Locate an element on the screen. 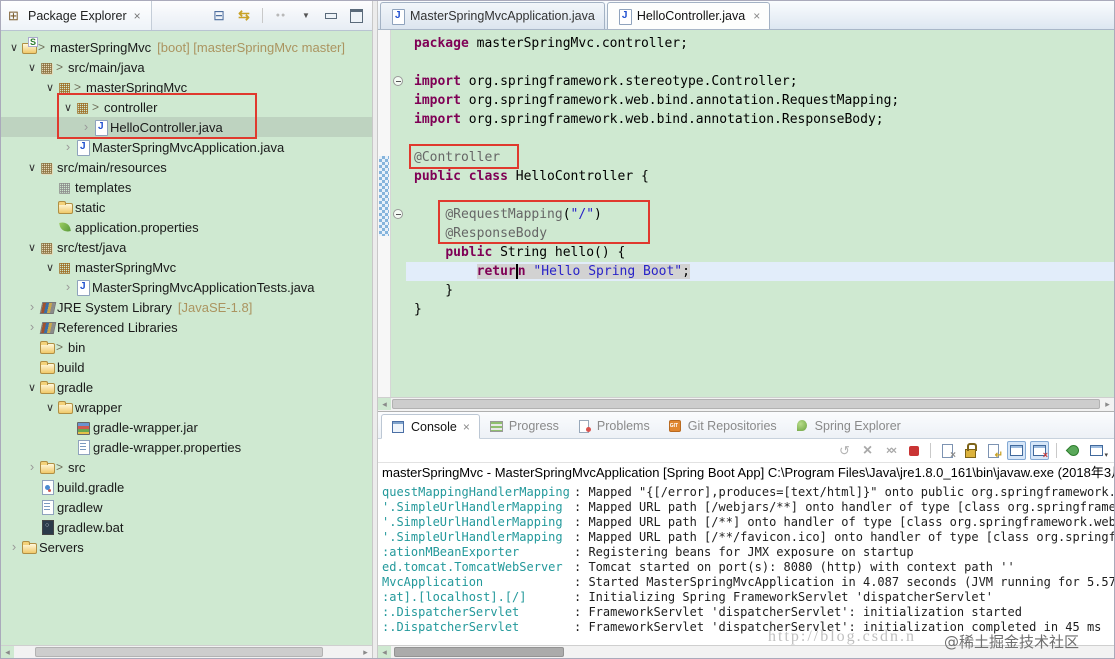  code-line: @Controller is located at coordinates (764, 157).